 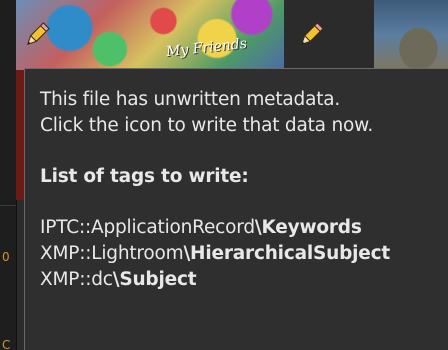 I want to click on tag-name: \Keywords, so click(x=308, y=227).